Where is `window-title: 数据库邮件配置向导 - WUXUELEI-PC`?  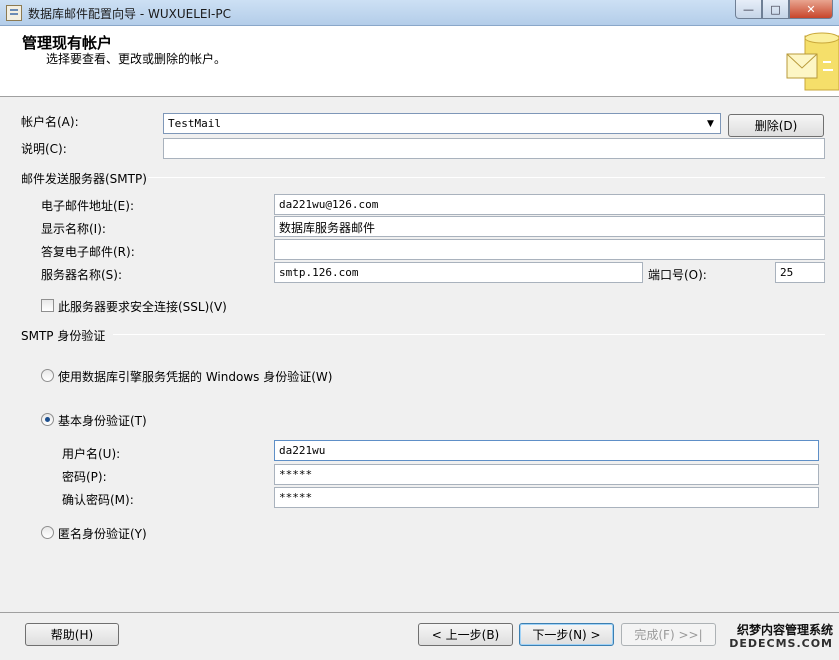
window-title: 数据库邮件配置向导 - WUXUELEI-PC is located at coordinates (129, 14).